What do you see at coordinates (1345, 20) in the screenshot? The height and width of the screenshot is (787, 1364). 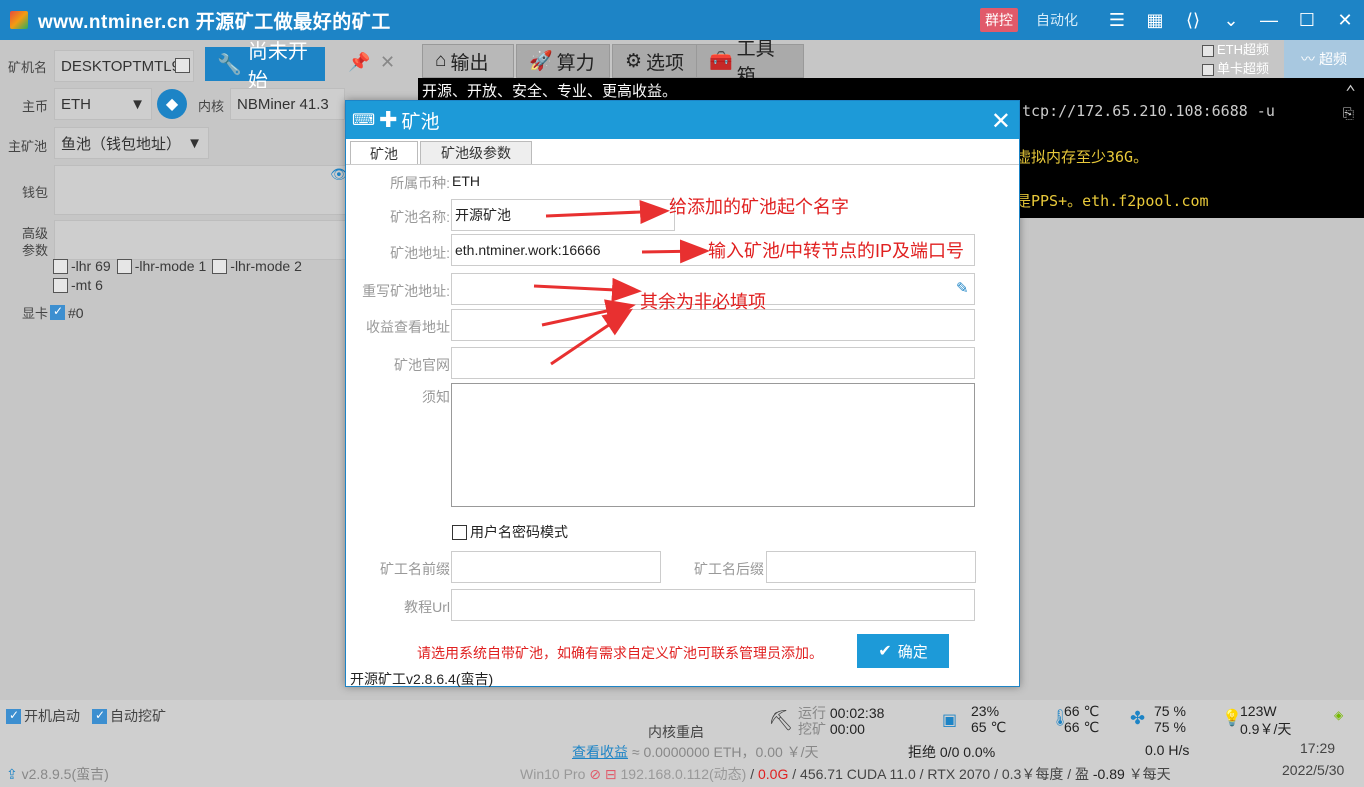 I see `close-icon: ✕` at bounding box center [1345, 20].